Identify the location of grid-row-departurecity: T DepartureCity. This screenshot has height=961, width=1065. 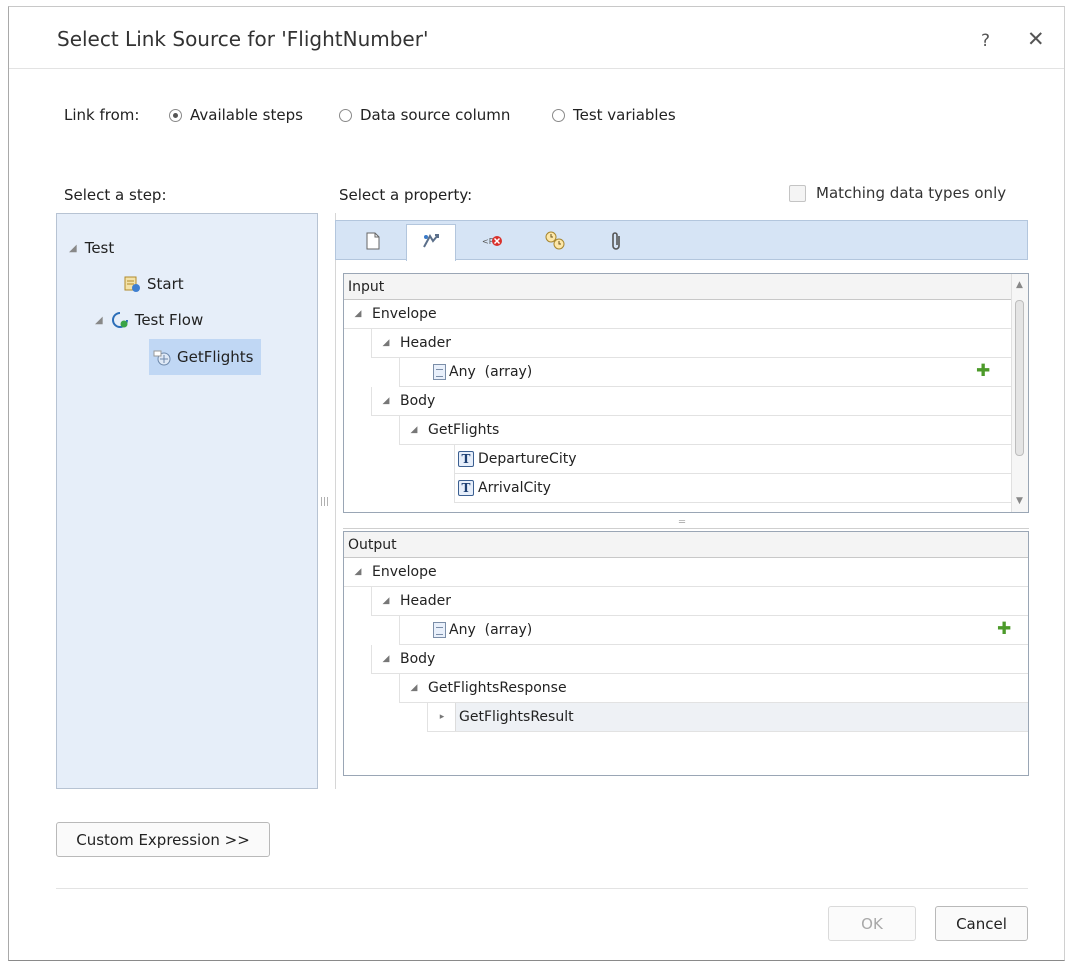
(733, 459).